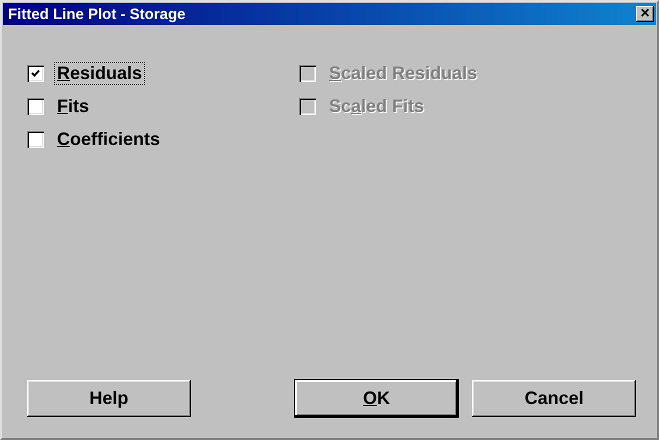 This screenshot has height=440, width=659. I want to click on check-icon, so click(35, 73).